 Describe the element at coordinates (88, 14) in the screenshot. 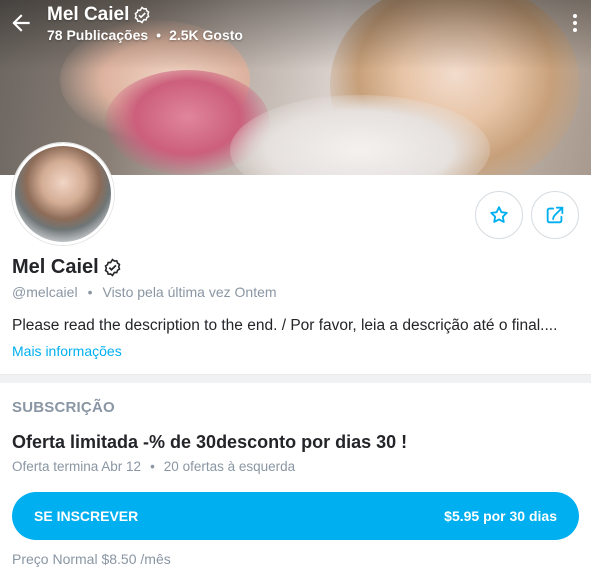

I see `header-title: Mel Caiel` at that location.